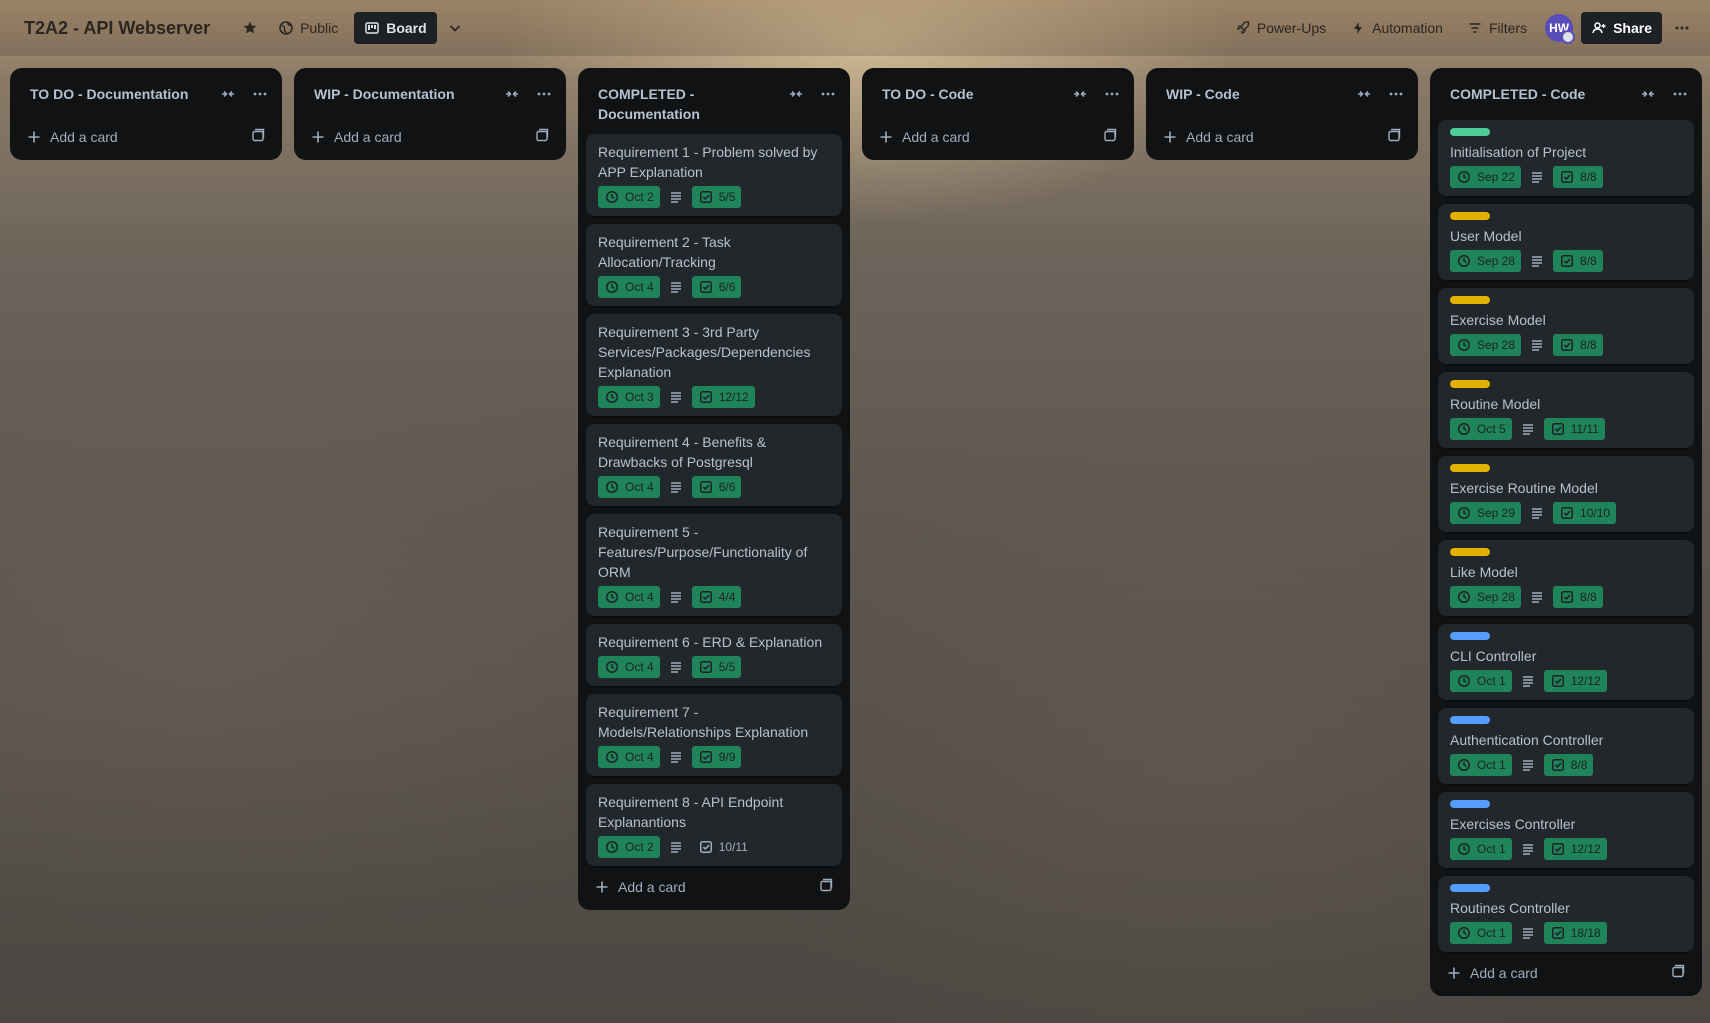 The image size is (1710, 1023). Describe the element at coordinates (455, 28) in the screenshot. I see `views-dropdown-button` at that location.